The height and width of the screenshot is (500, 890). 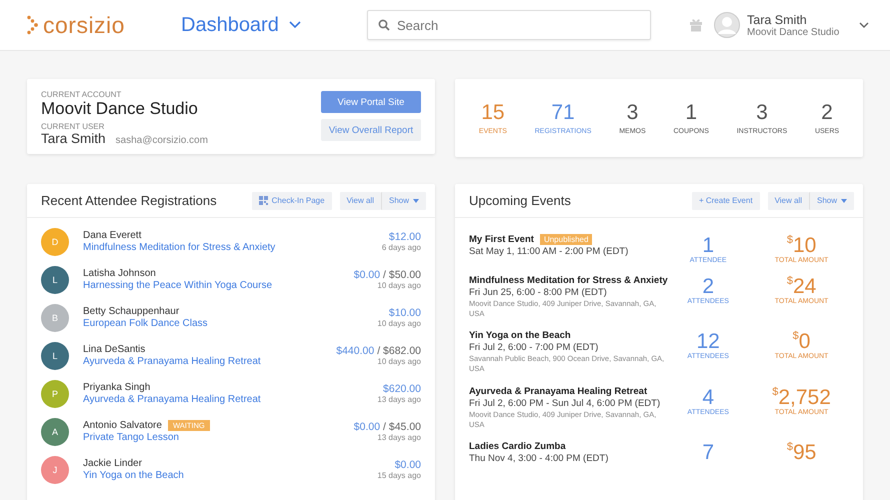 What do you see at coordinates (399, 351) in the screenshot?
I see `total-amount: / $682.00` at bounding box center [399, 351].